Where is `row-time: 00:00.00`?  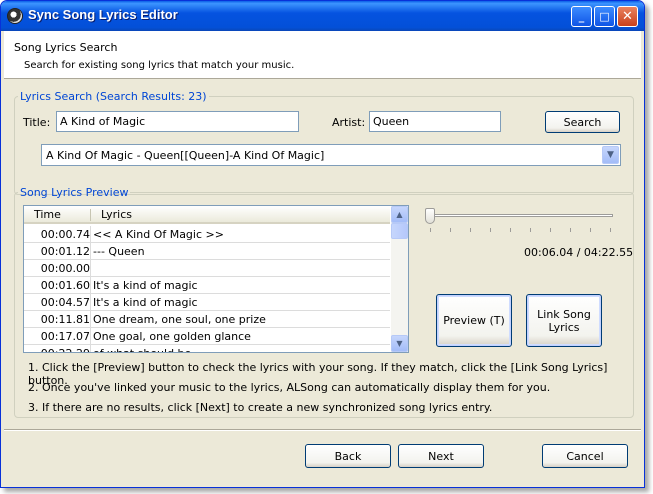 row-time: 00:00.00 is located at coordinates (65, 268).